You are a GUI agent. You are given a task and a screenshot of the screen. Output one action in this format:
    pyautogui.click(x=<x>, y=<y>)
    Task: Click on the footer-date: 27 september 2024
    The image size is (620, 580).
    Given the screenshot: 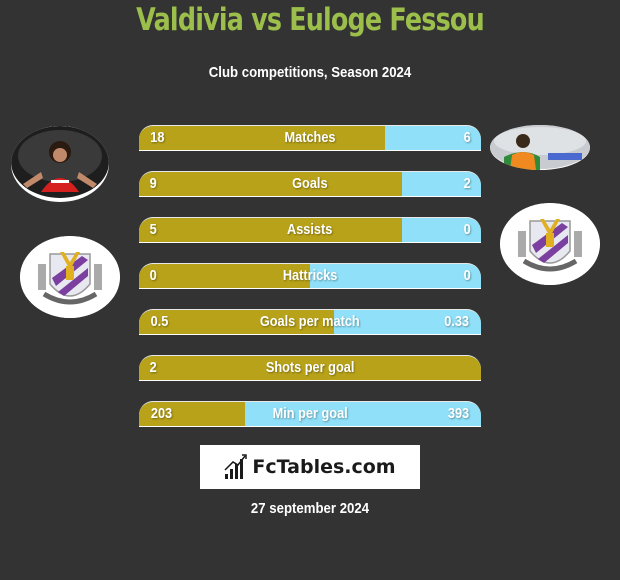 What is the action you would take?
    pyautogui.click(x=310, y=508)
    